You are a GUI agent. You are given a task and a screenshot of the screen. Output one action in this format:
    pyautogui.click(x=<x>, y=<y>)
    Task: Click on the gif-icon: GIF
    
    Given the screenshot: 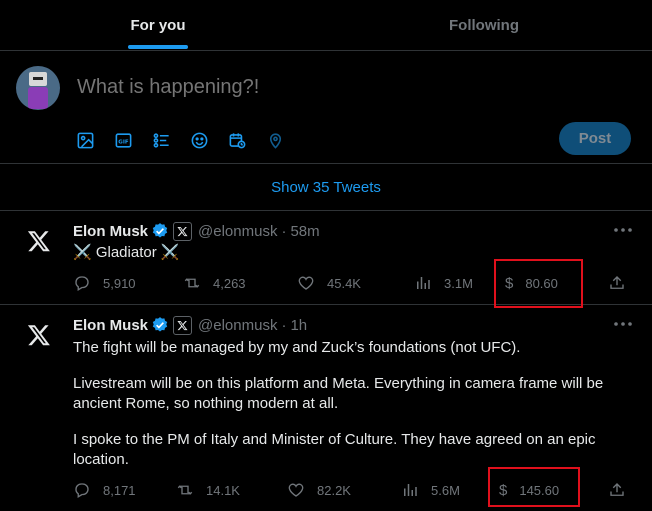 What is the action you would take?
    pyautogui.click(x=133, y=140)
    